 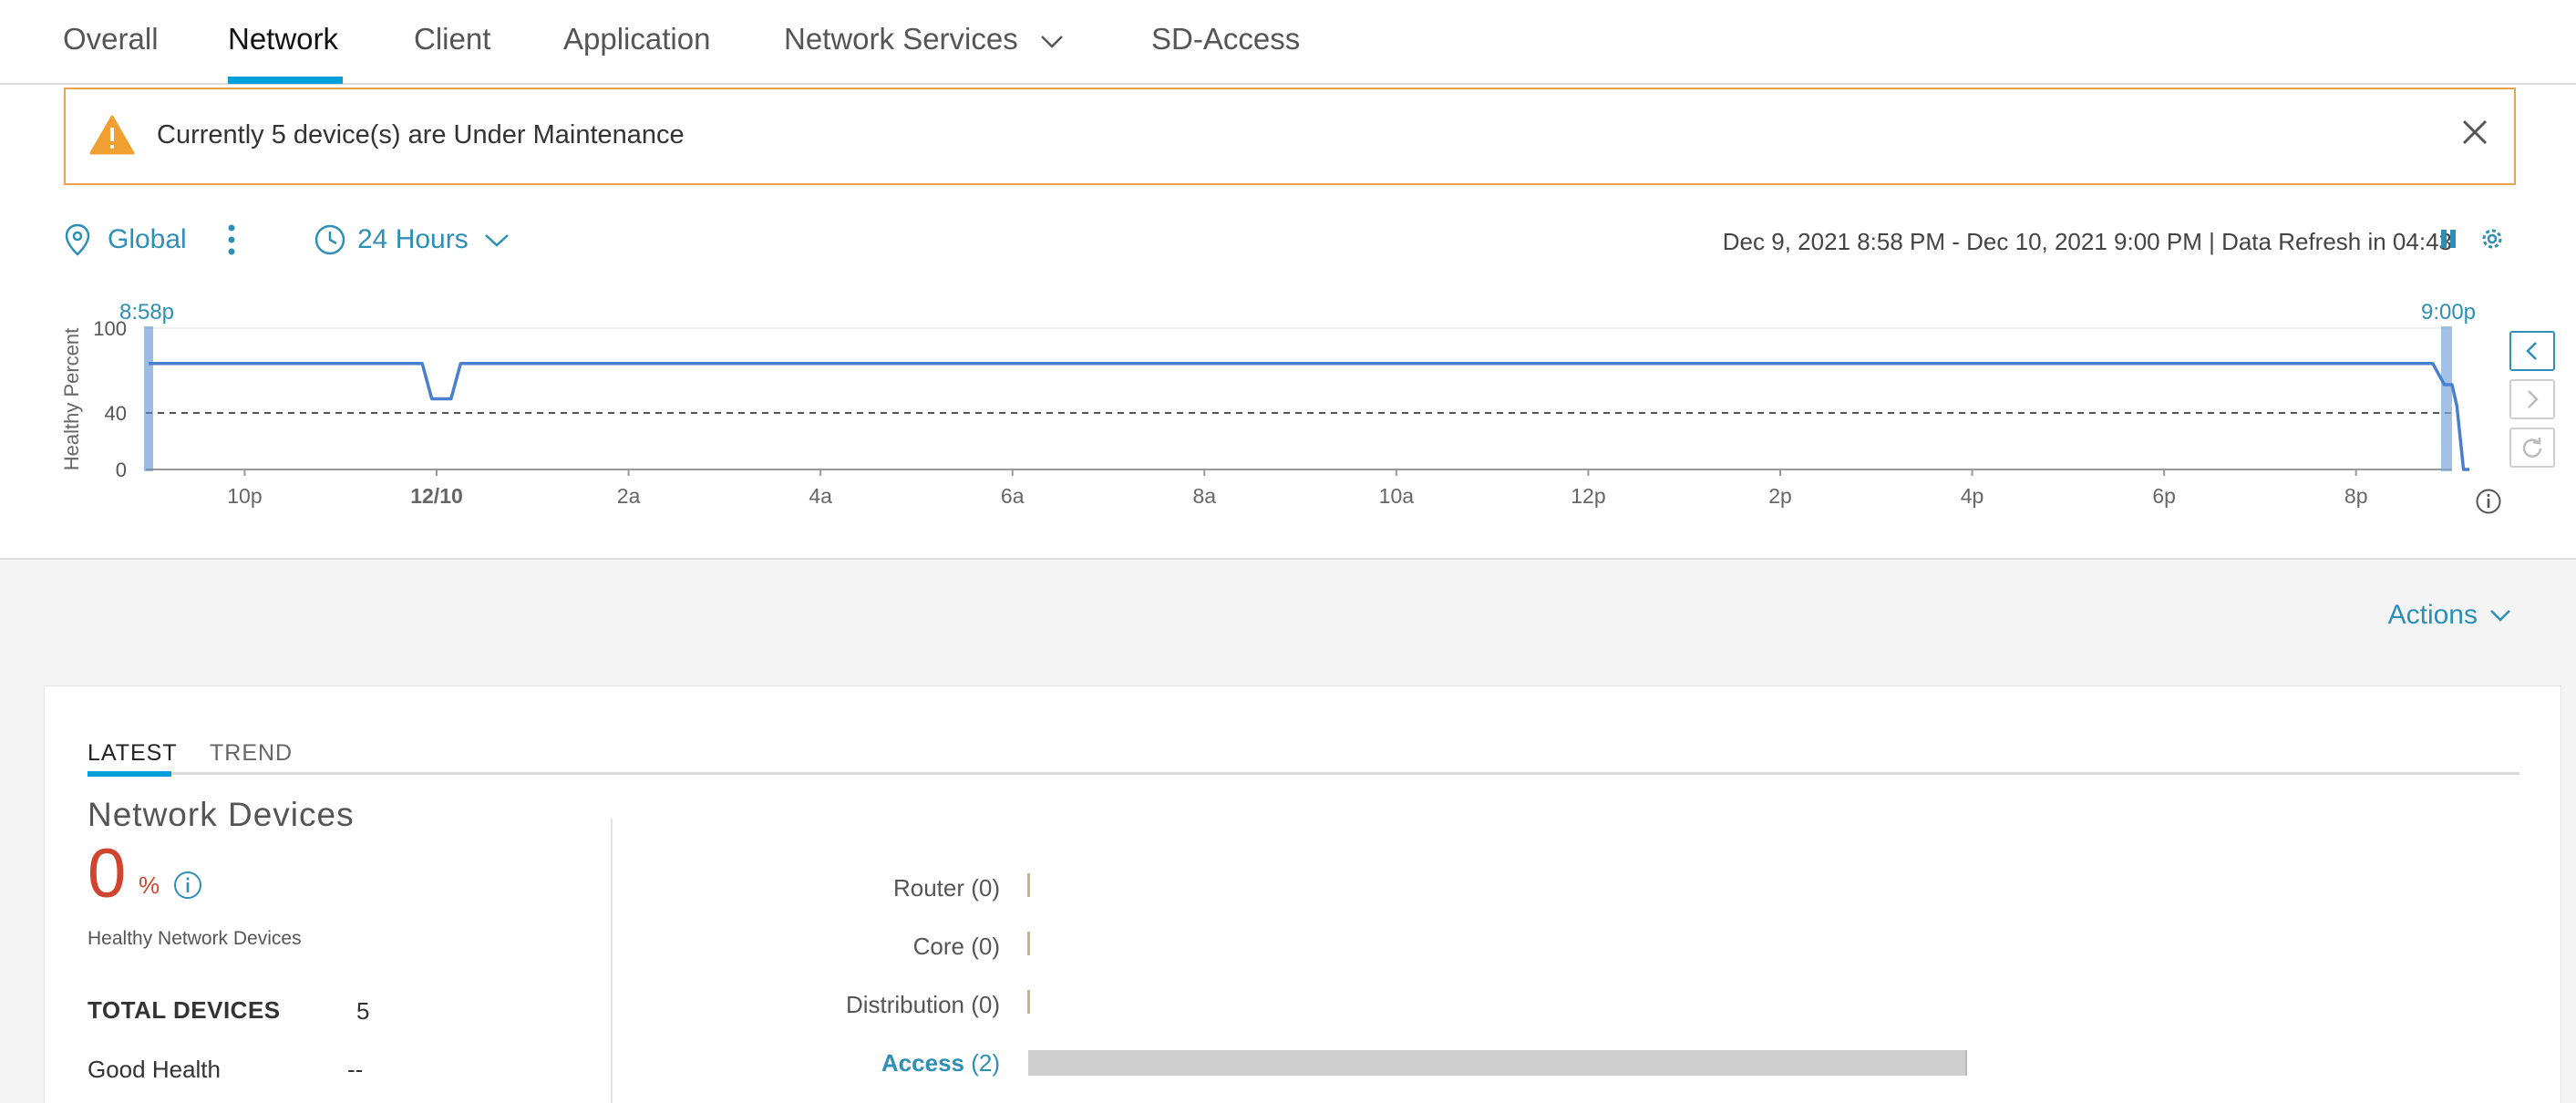 What do you see at coordinates (1309, 416) in the screenshot?
I see `health-series-line` at bounding box center [1309, 416].